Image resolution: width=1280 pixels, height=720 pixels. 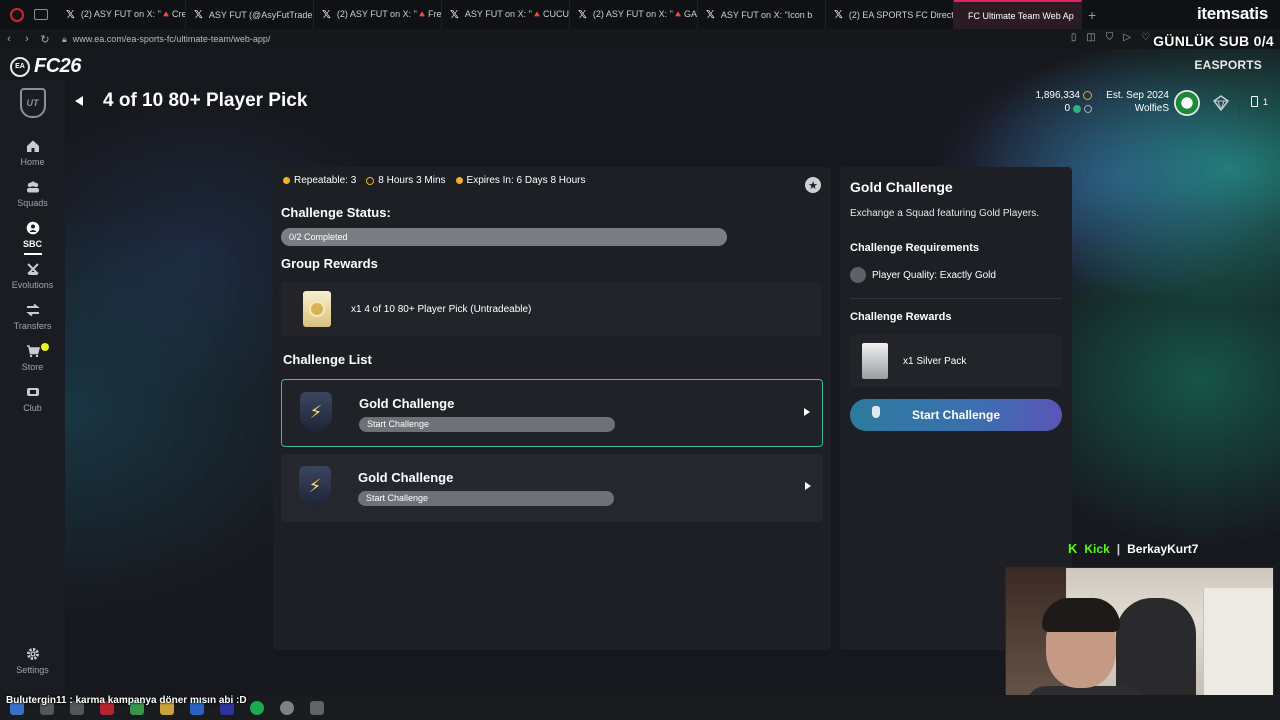 What do you see at coordinates (45, 347) in the screenshot?
I see `store-notification-dot` at bounding box center [45, 347].